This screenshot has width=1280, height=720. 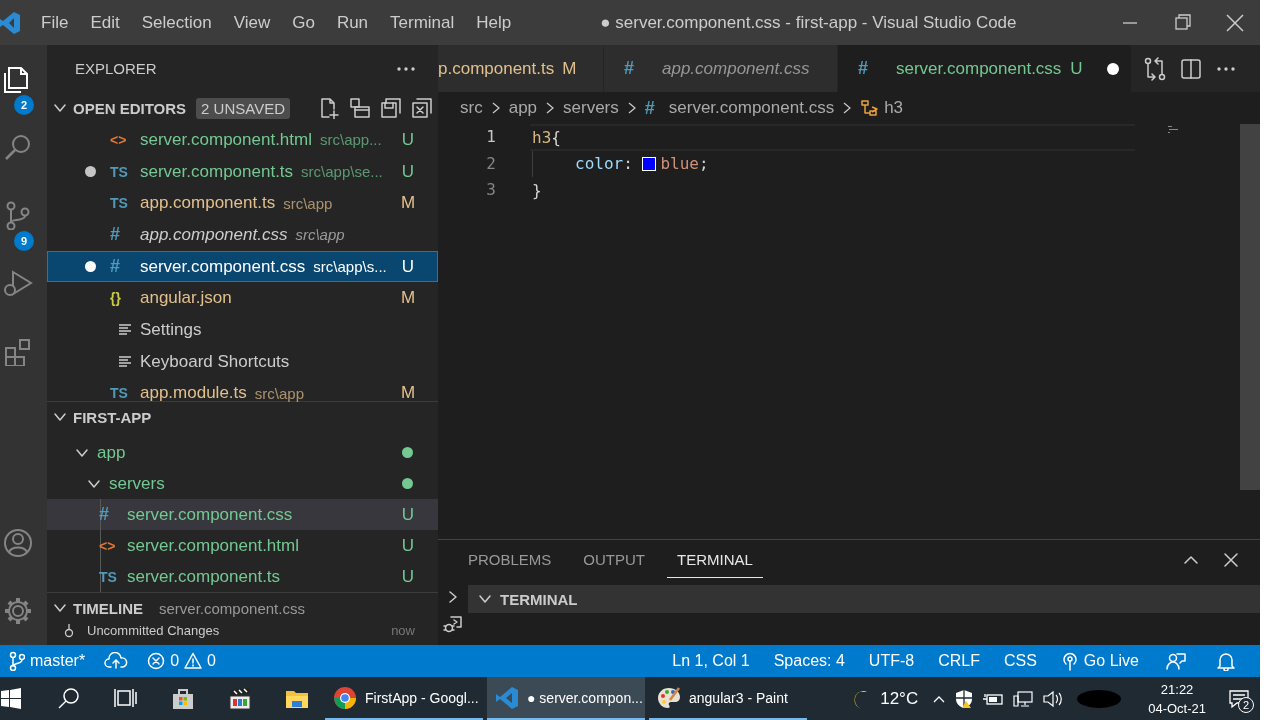 I want to click on folder-item: app, so click(x=242, y=452).